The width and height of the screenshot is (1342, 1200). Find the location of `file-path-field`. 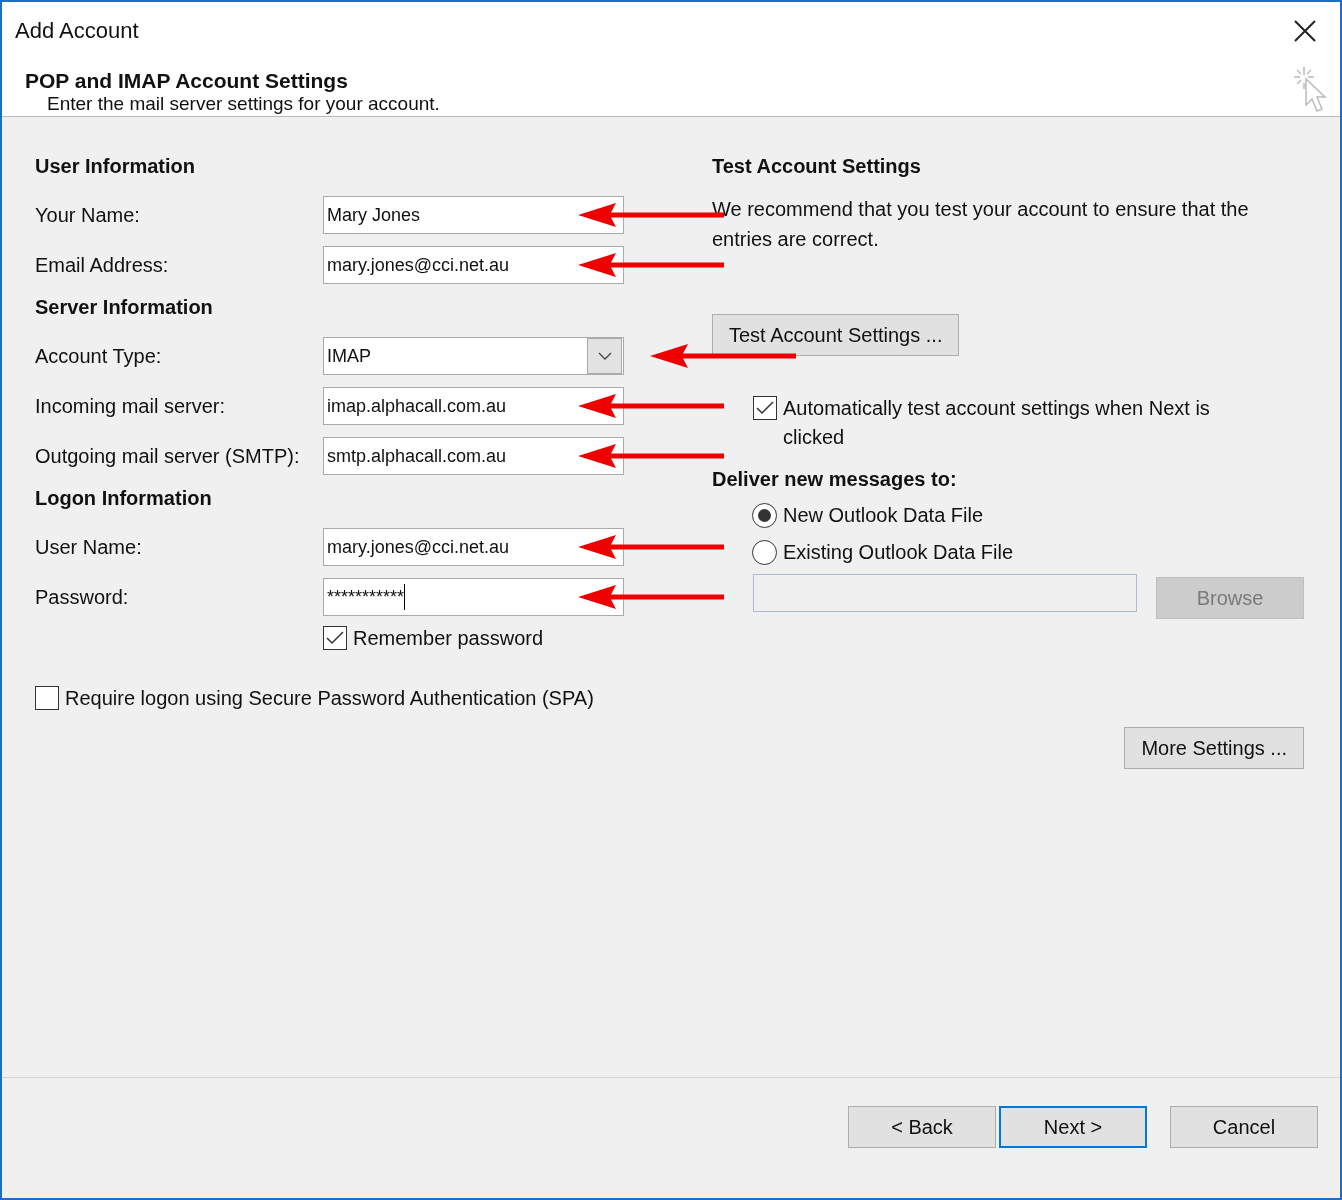

file-path-field is located at coordinates (945, 593).